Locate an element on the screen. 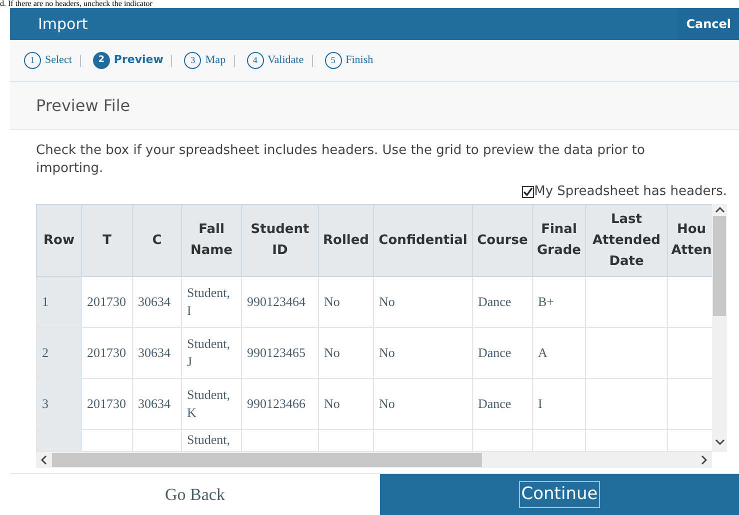 The height and width of the screenshot is (515, 739). column-header: Rolled is located at coordinates (346, 240).